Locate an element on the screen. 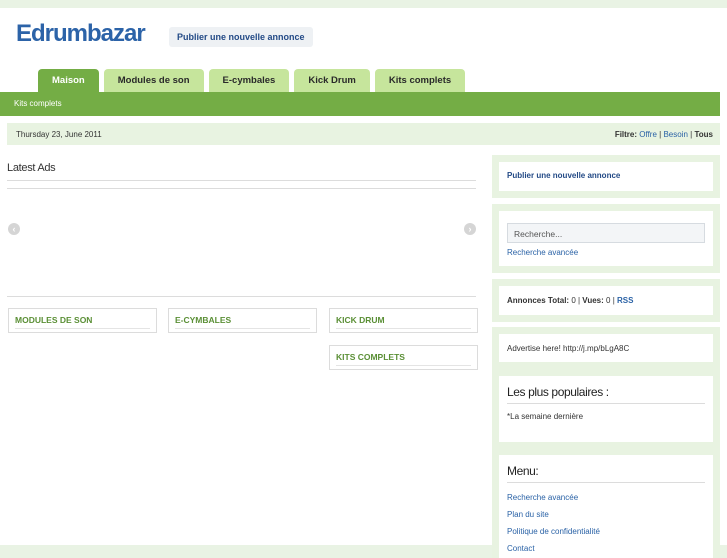  menu-item-privacy: Politique de confidentialité is located at coordinates (553, 531).